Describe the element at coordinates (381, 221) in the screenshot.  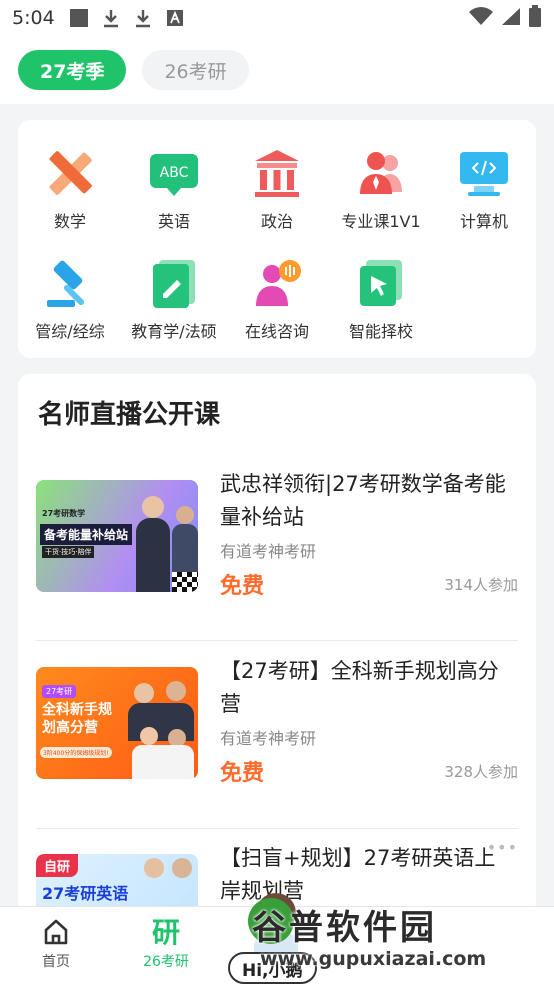
I see `category-label: 专业课1V1` at that location.